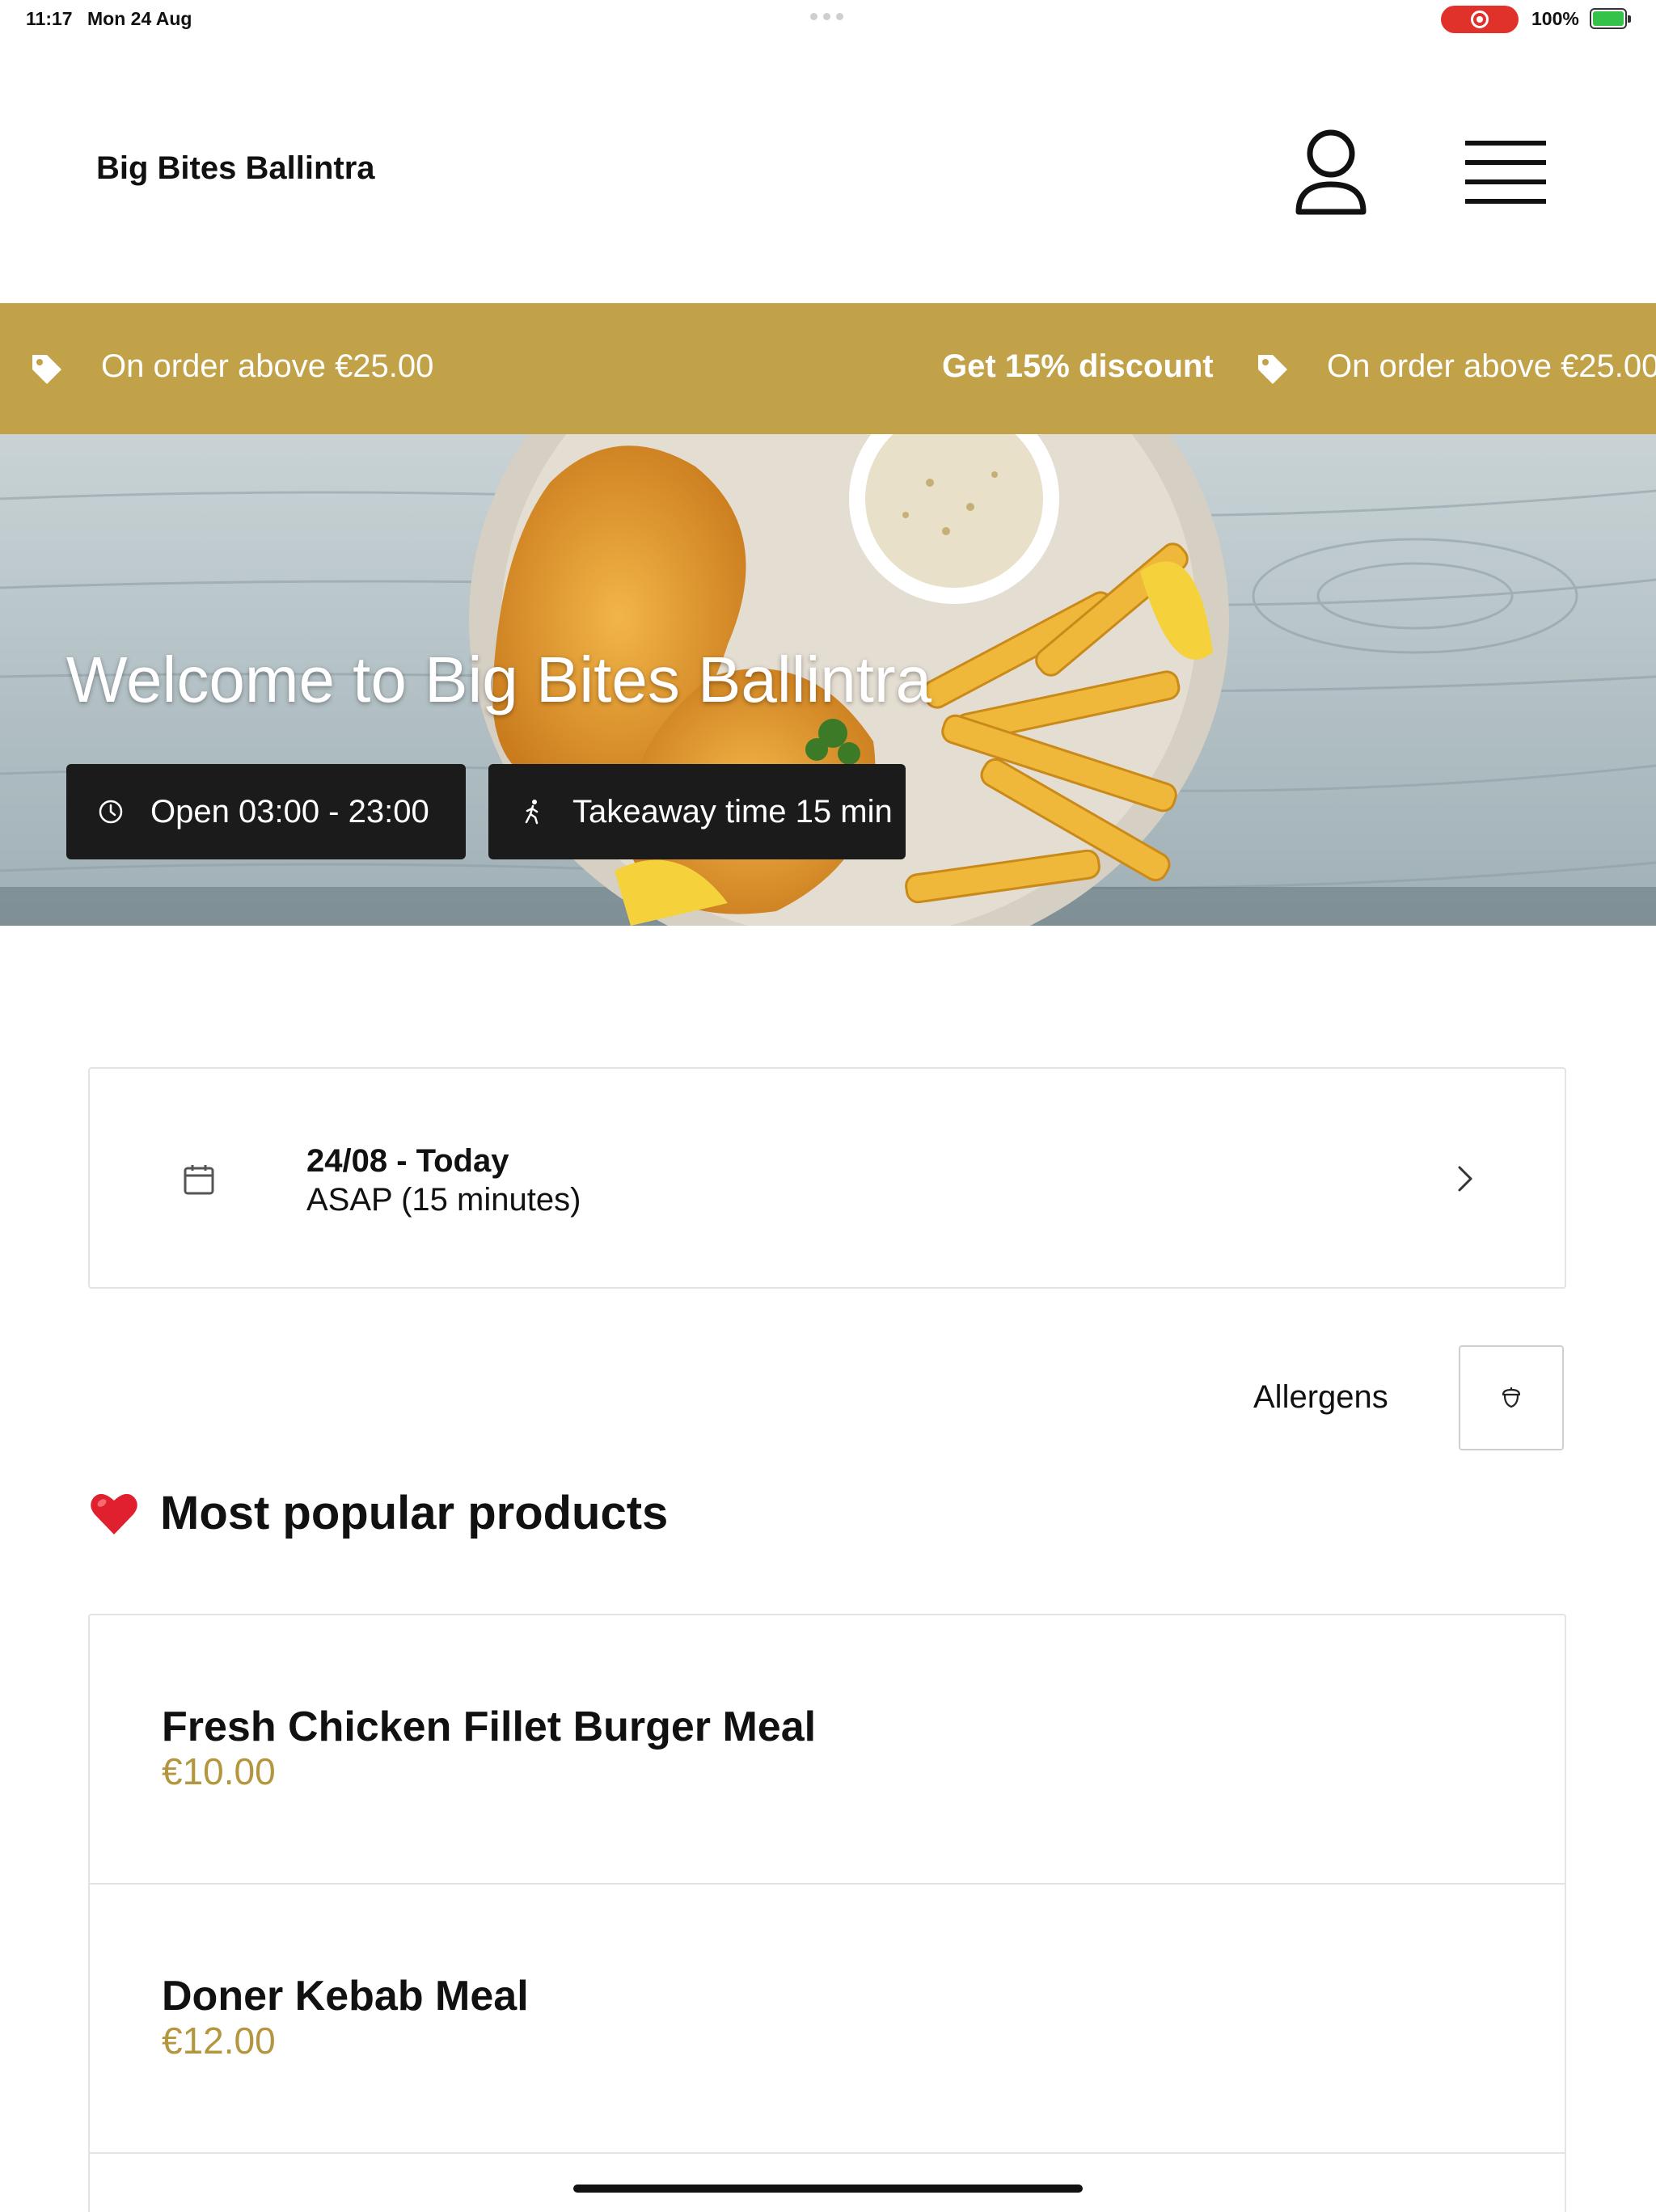 Image resolution: width=1656 pixels, height=2212 pixels. What do you see at coordinates (49, 18) in the screenshot?
I see `status-time: 11:17` at bounding box center [49, 18].